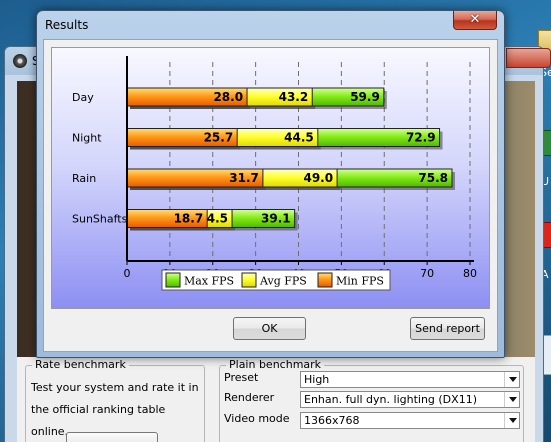 The height and width of the screenshot is (442, 551). I want to click on preset-value: High, so click(317, 379).